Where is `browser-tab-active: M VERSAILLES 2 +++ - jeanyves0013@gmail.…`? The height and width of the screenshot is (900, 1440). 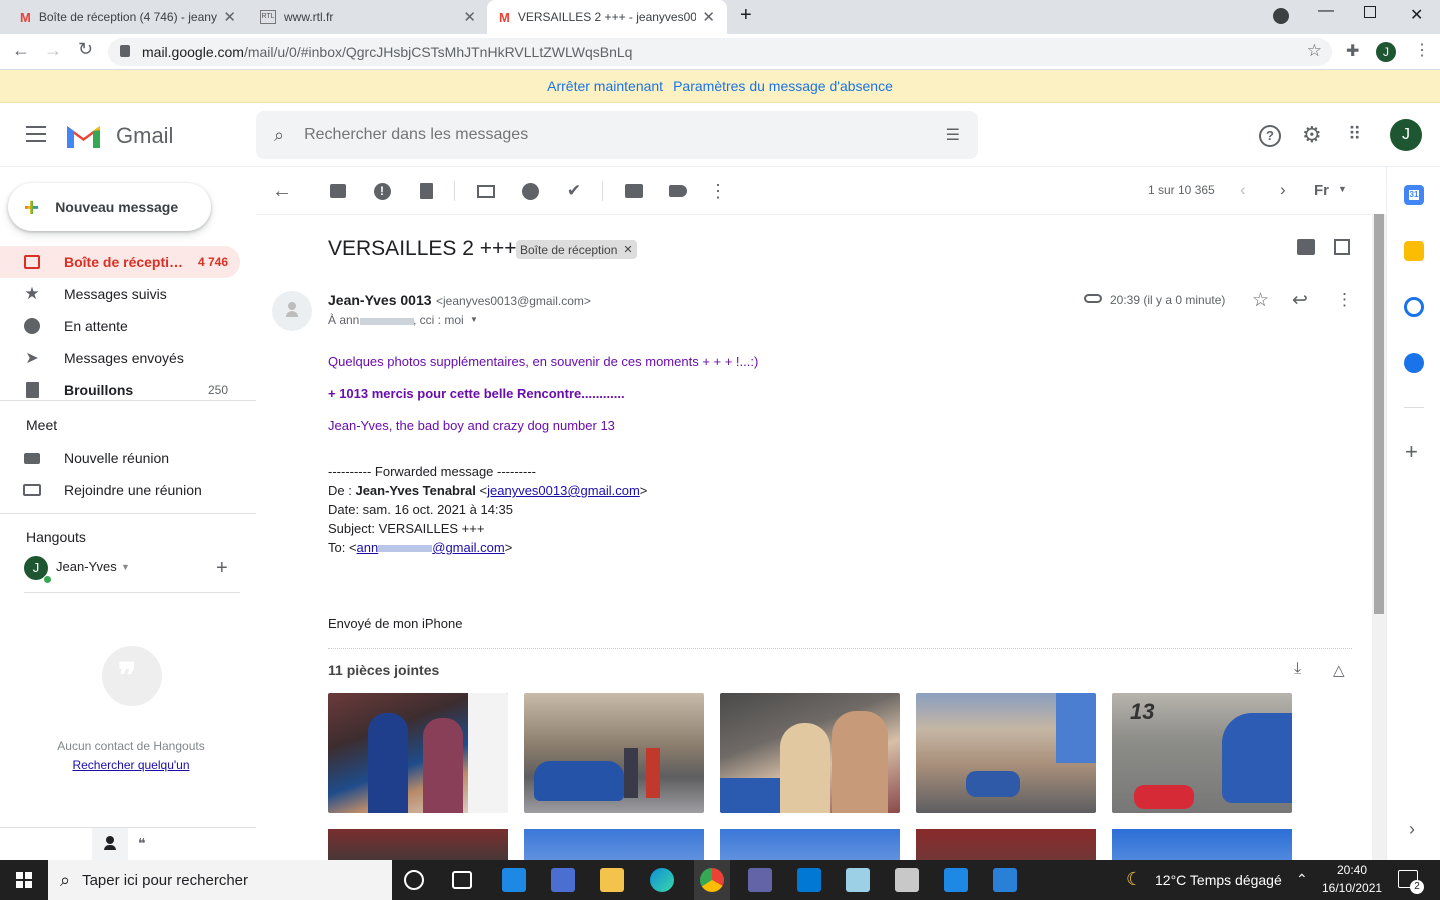
browser-tab-active: M VERSAILLES 2 +++ - jeanyves0013@gmail.… is located at coordinates (607, 17).